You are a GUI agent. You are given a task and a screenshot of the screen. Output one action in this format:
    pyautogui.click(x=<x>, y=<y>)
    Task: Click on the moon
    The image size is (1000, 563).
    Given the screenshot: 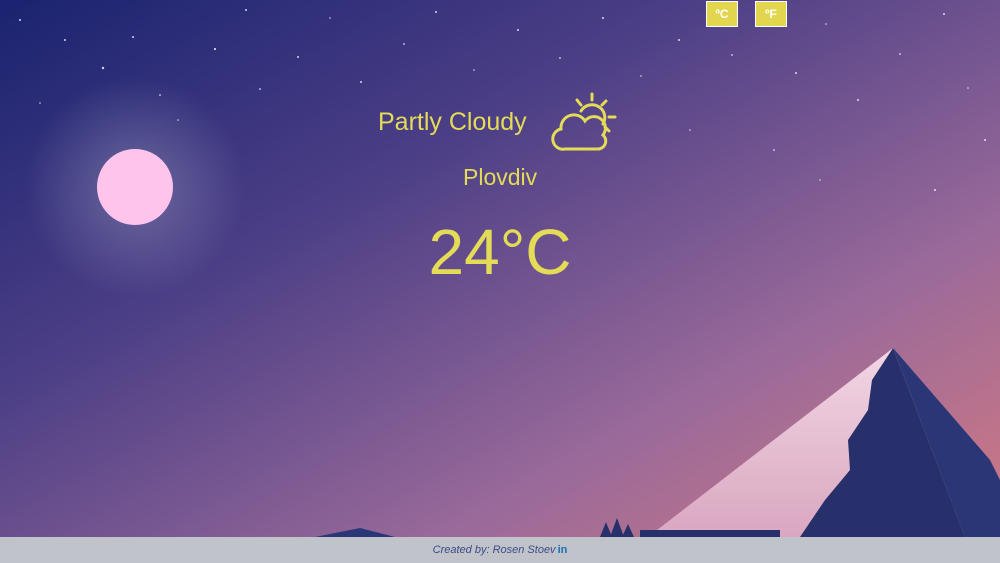 What is the action you would take?
    pyautogui.click(x=135, y=187)
    